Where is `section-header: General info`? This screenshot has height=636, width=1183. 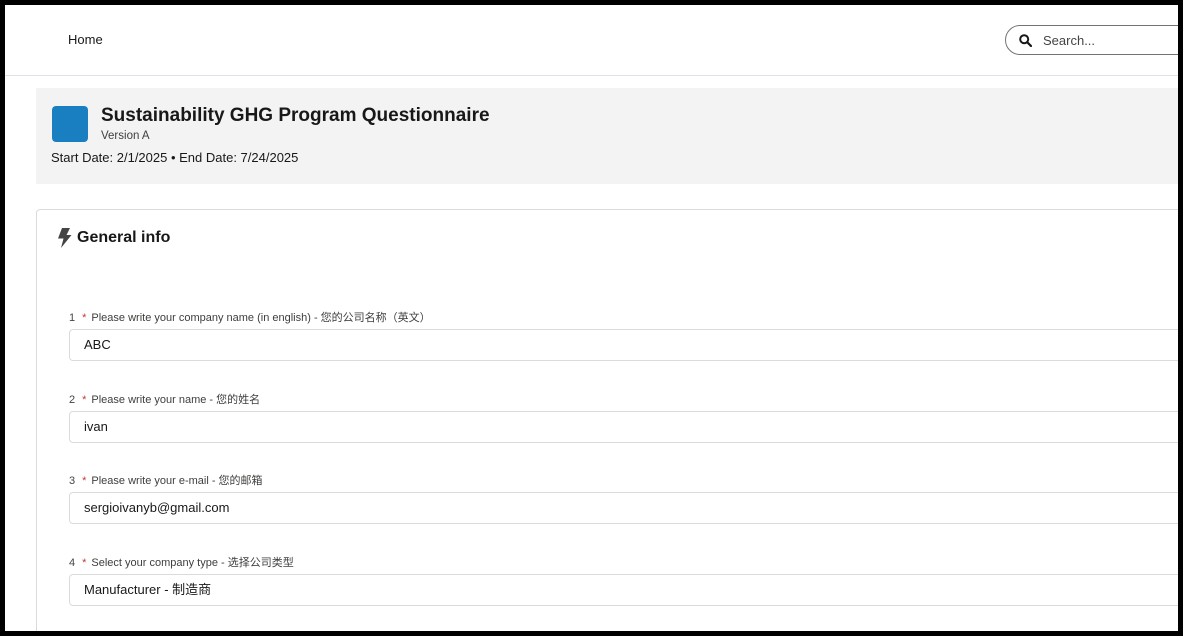
section-header: General info is located at coordinates (113, 238).